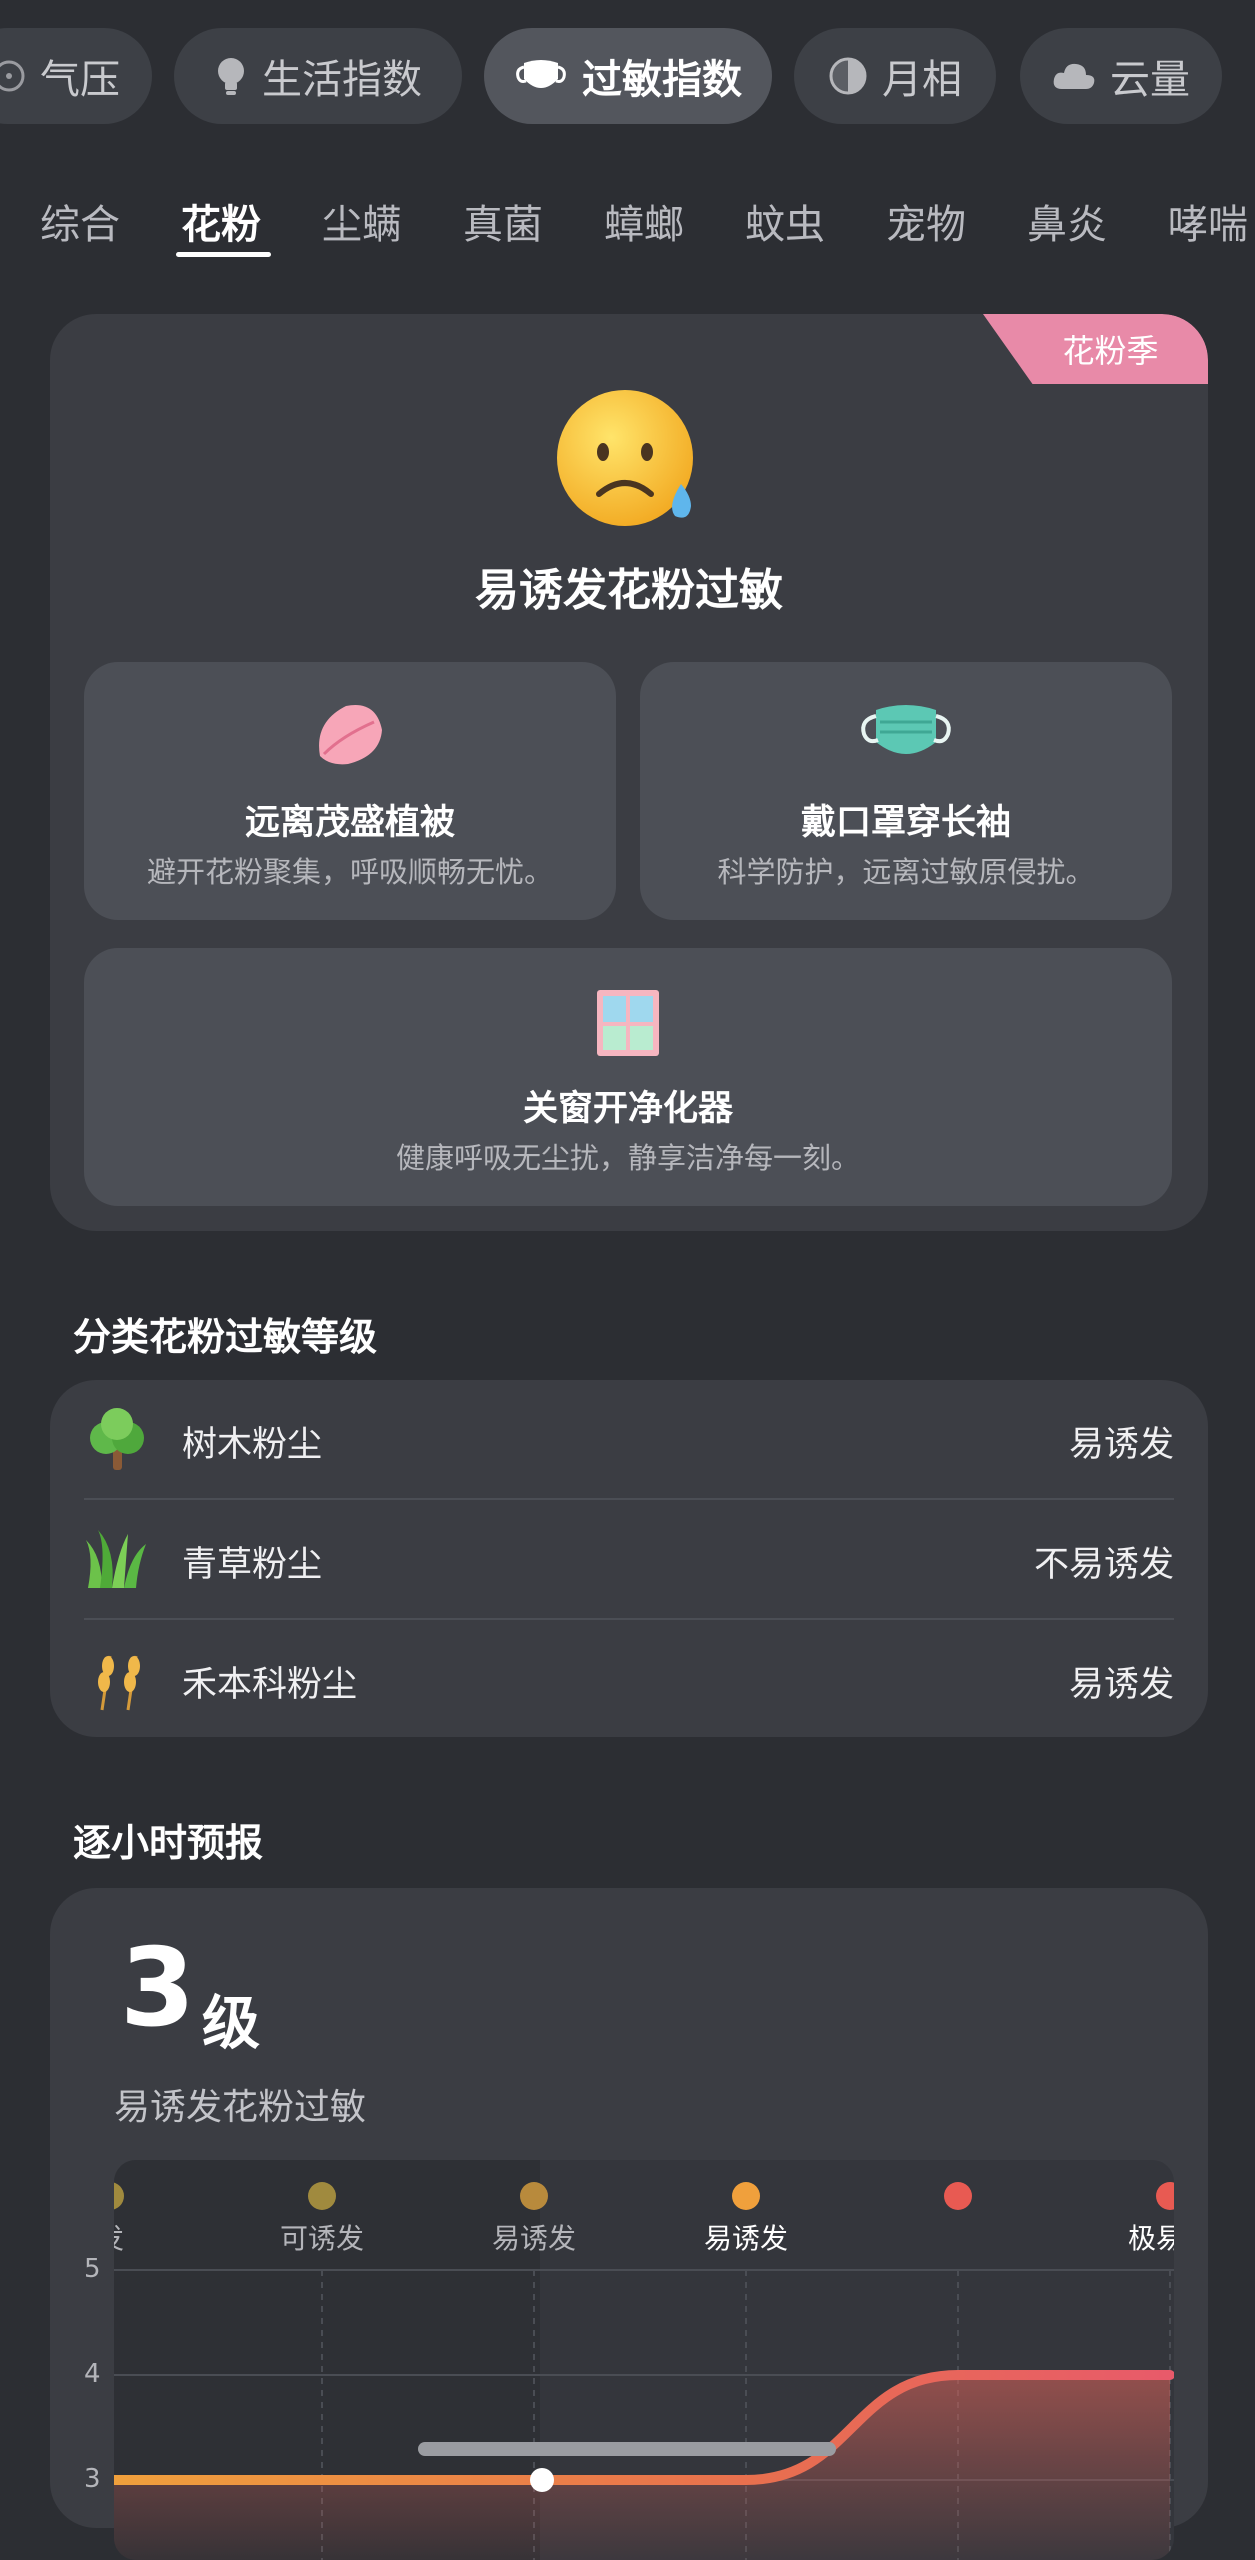  I want to click on gauge-icon, so click(13, 76).